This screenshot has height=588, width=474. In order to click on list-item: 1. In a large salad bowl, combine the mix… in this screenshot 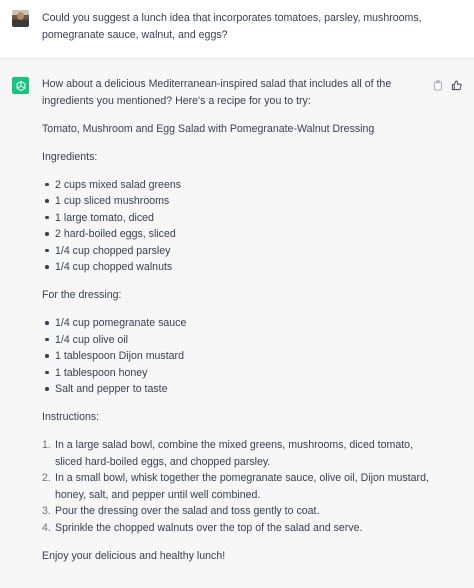, I will do `click(237, 453)`.